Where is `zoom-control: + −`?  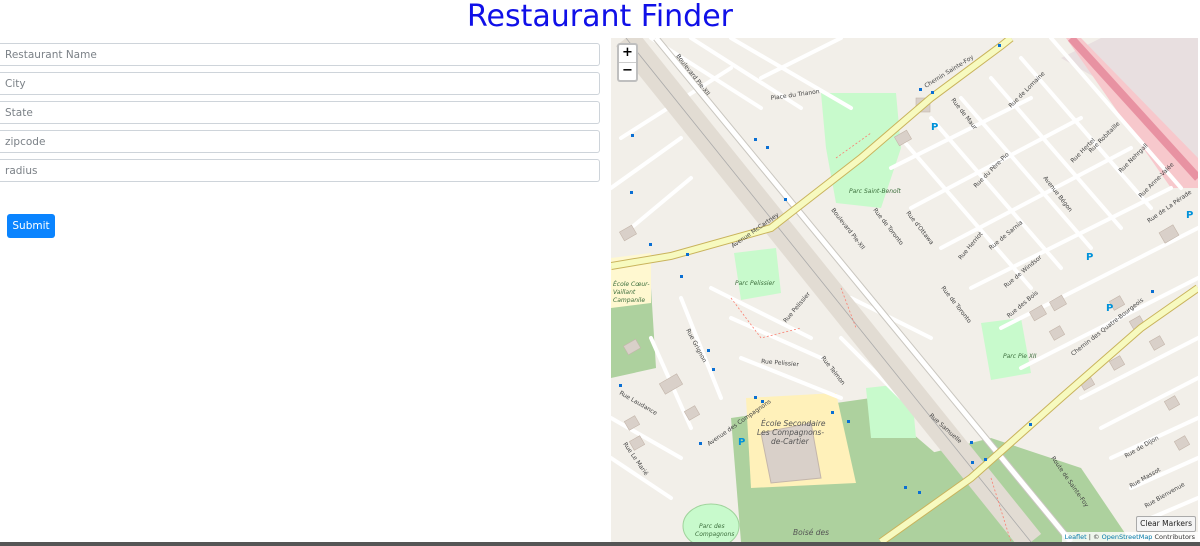 zoom-control: + − is located at coordinates (627, 62).